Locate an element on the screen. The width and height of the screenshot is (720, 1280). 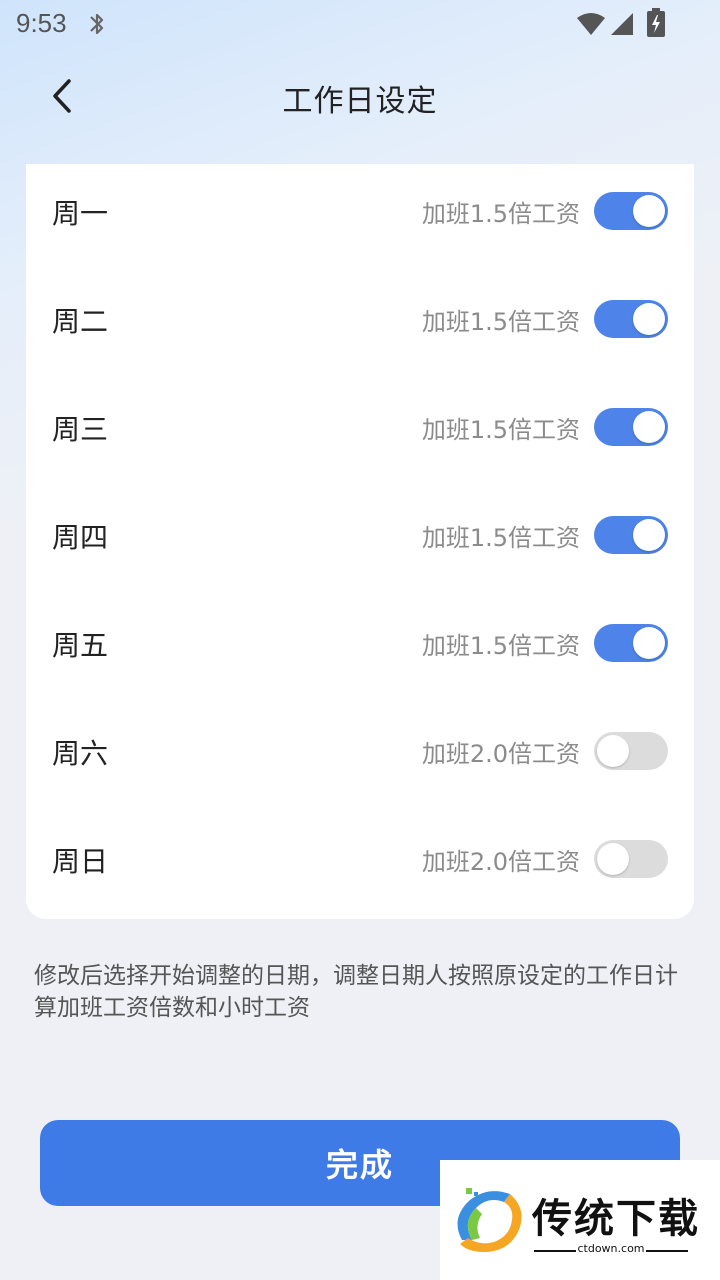
day-label: 周一 is located at coordinates (80, 213).